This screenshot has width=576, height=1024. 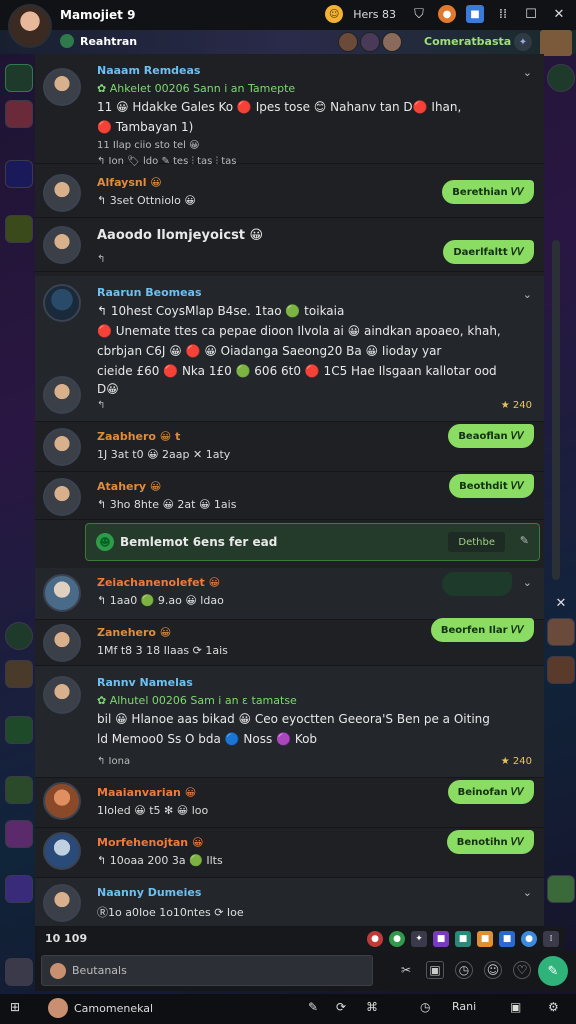 What do you see at coordinates (149, 892) in the screenshot?
I see `message-author: Naanny Dumeies` at bounding box center [149, 892].